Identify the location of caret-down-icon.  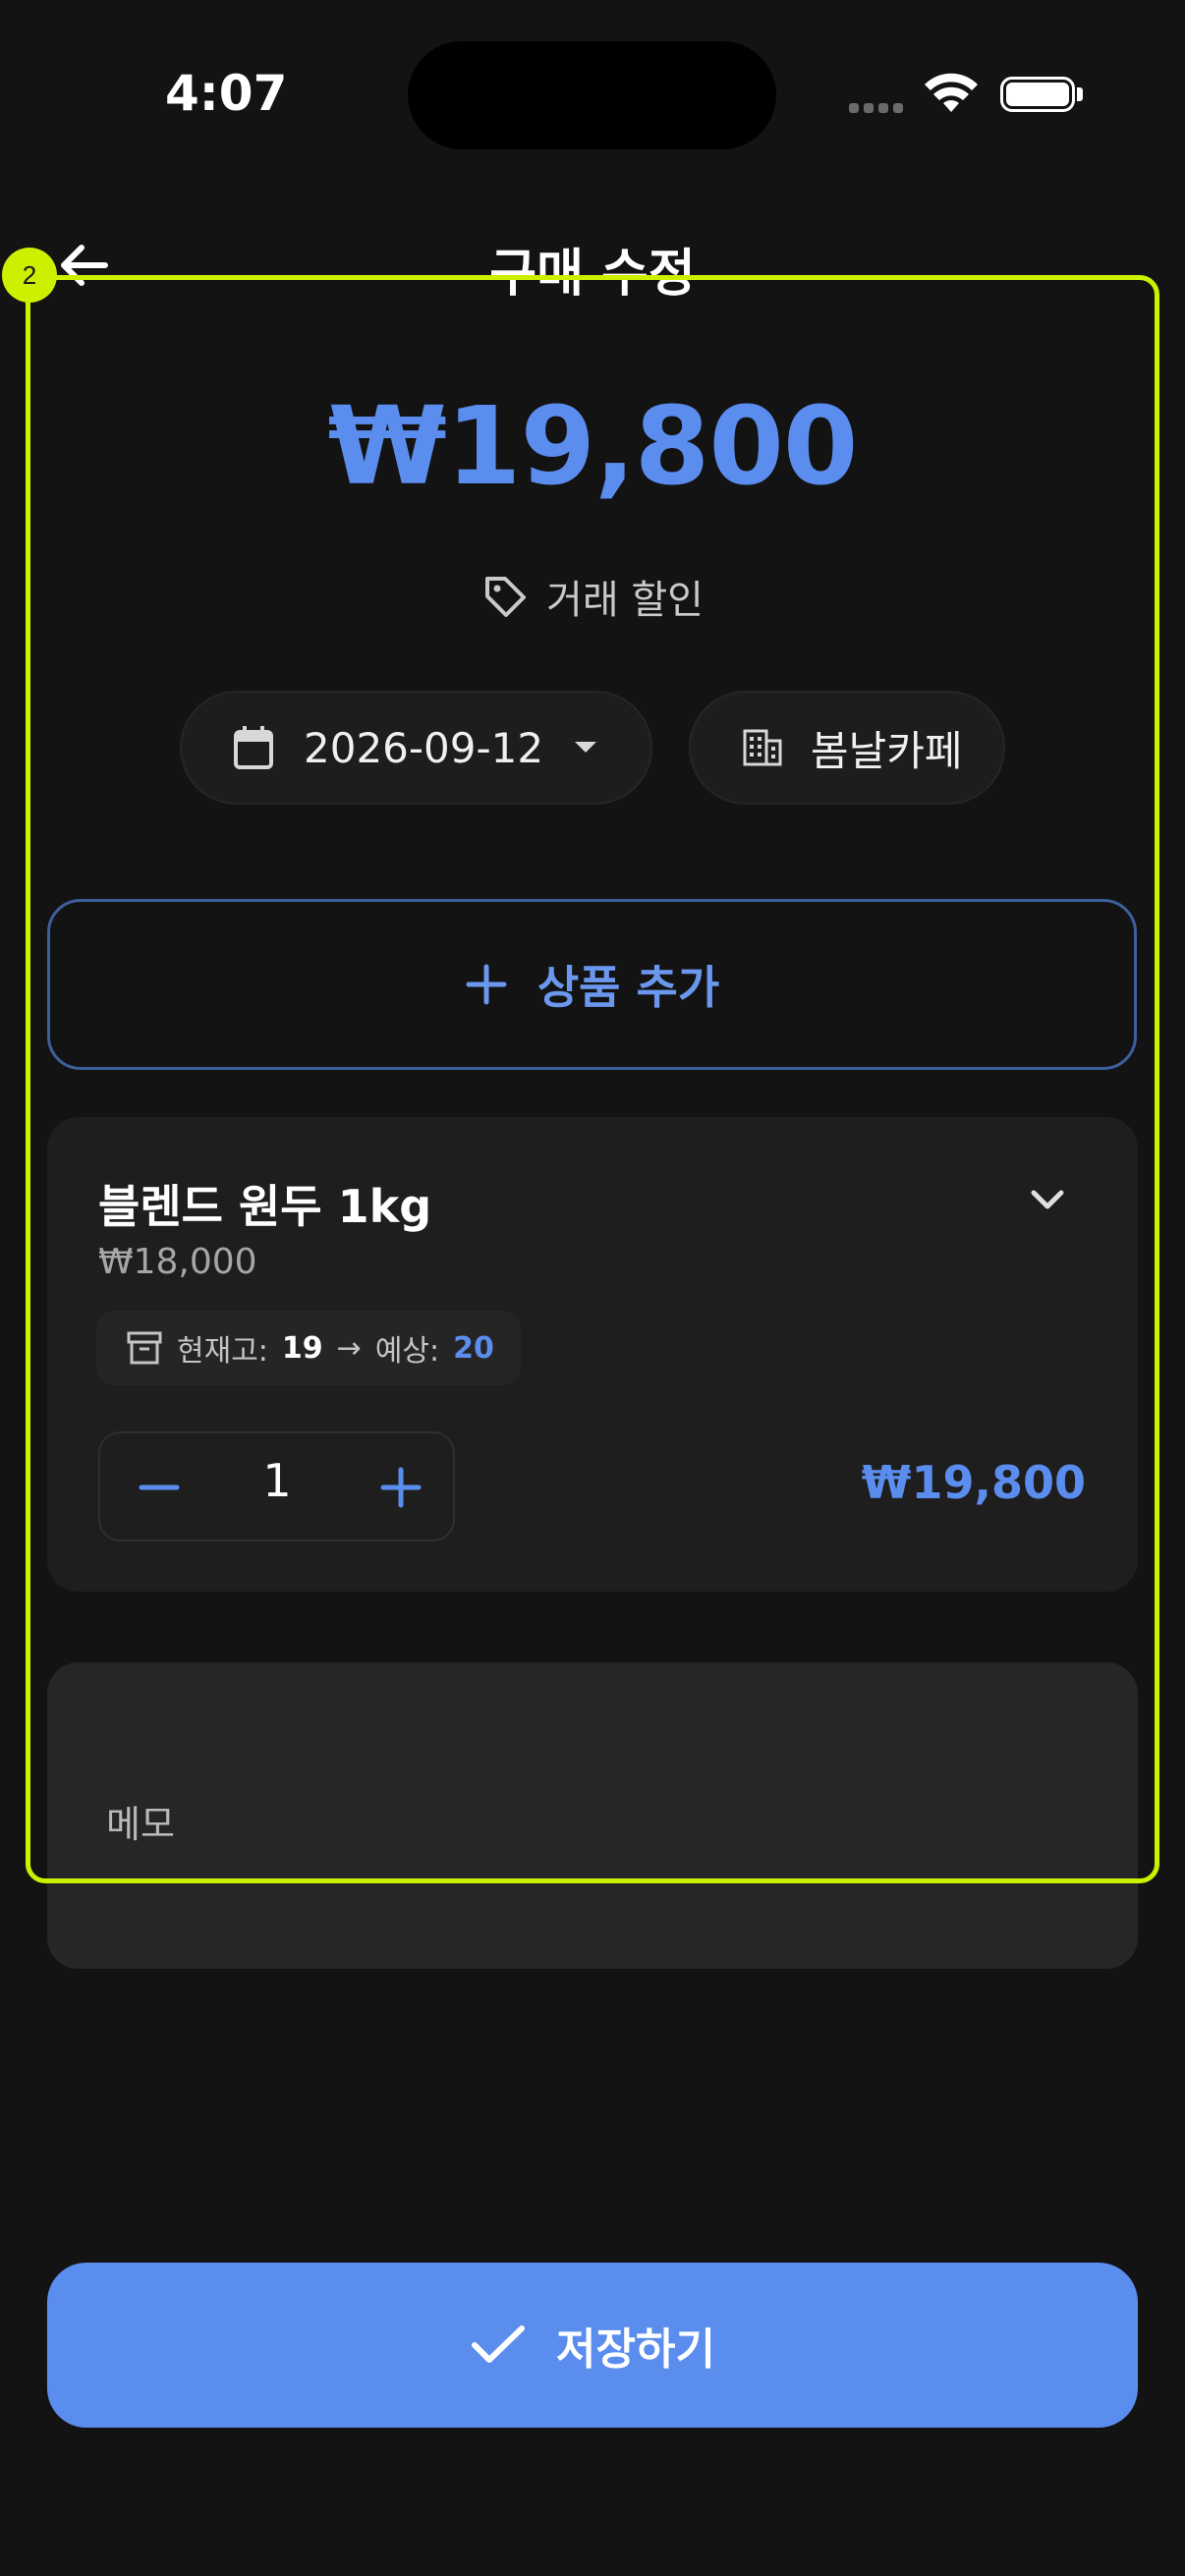
(586, 747).